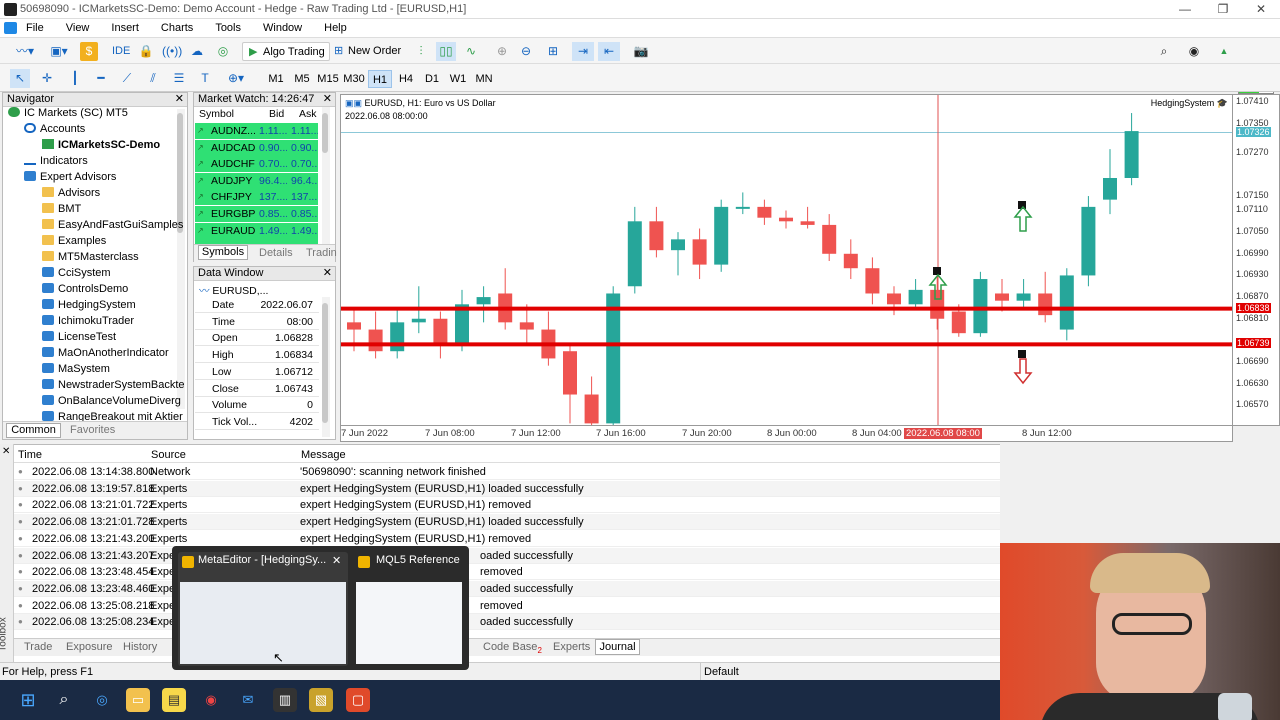  I want to click on tab-experts: Experts, so click(571, 647).